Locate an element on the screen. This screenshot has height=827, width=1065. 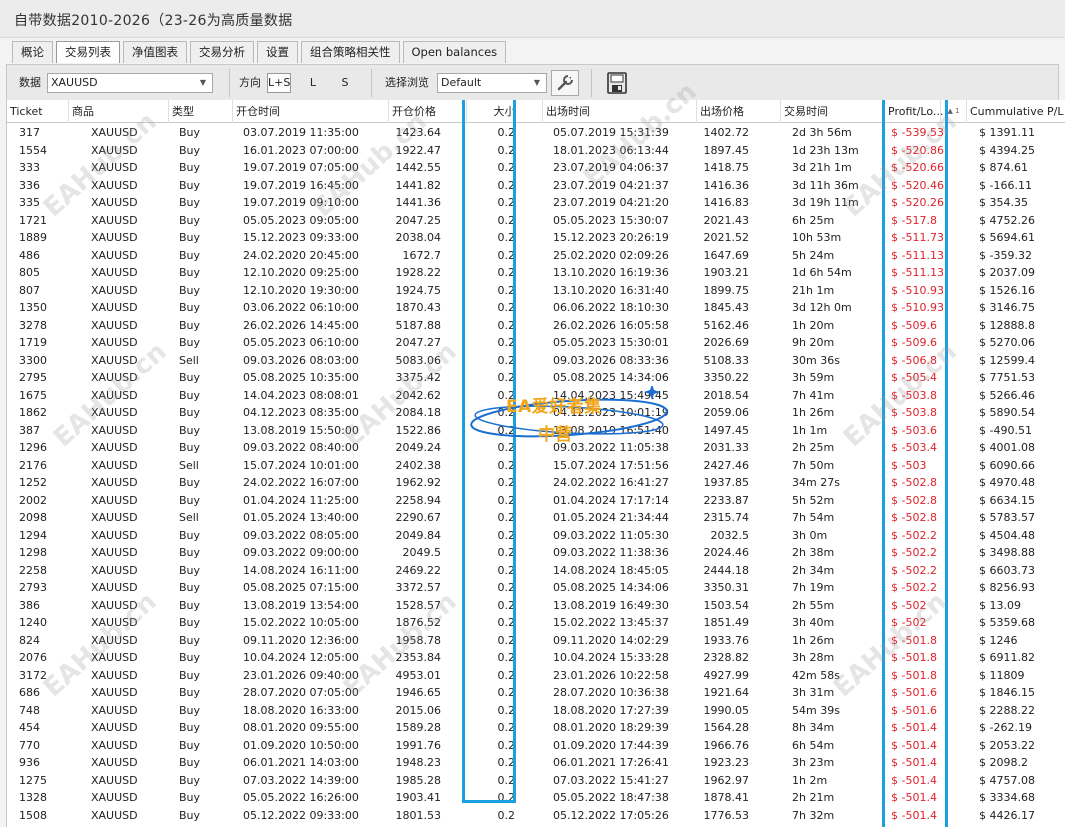
cell-close-time: 25.02.2020 02:09:26 is located at coordinates (611, 255).